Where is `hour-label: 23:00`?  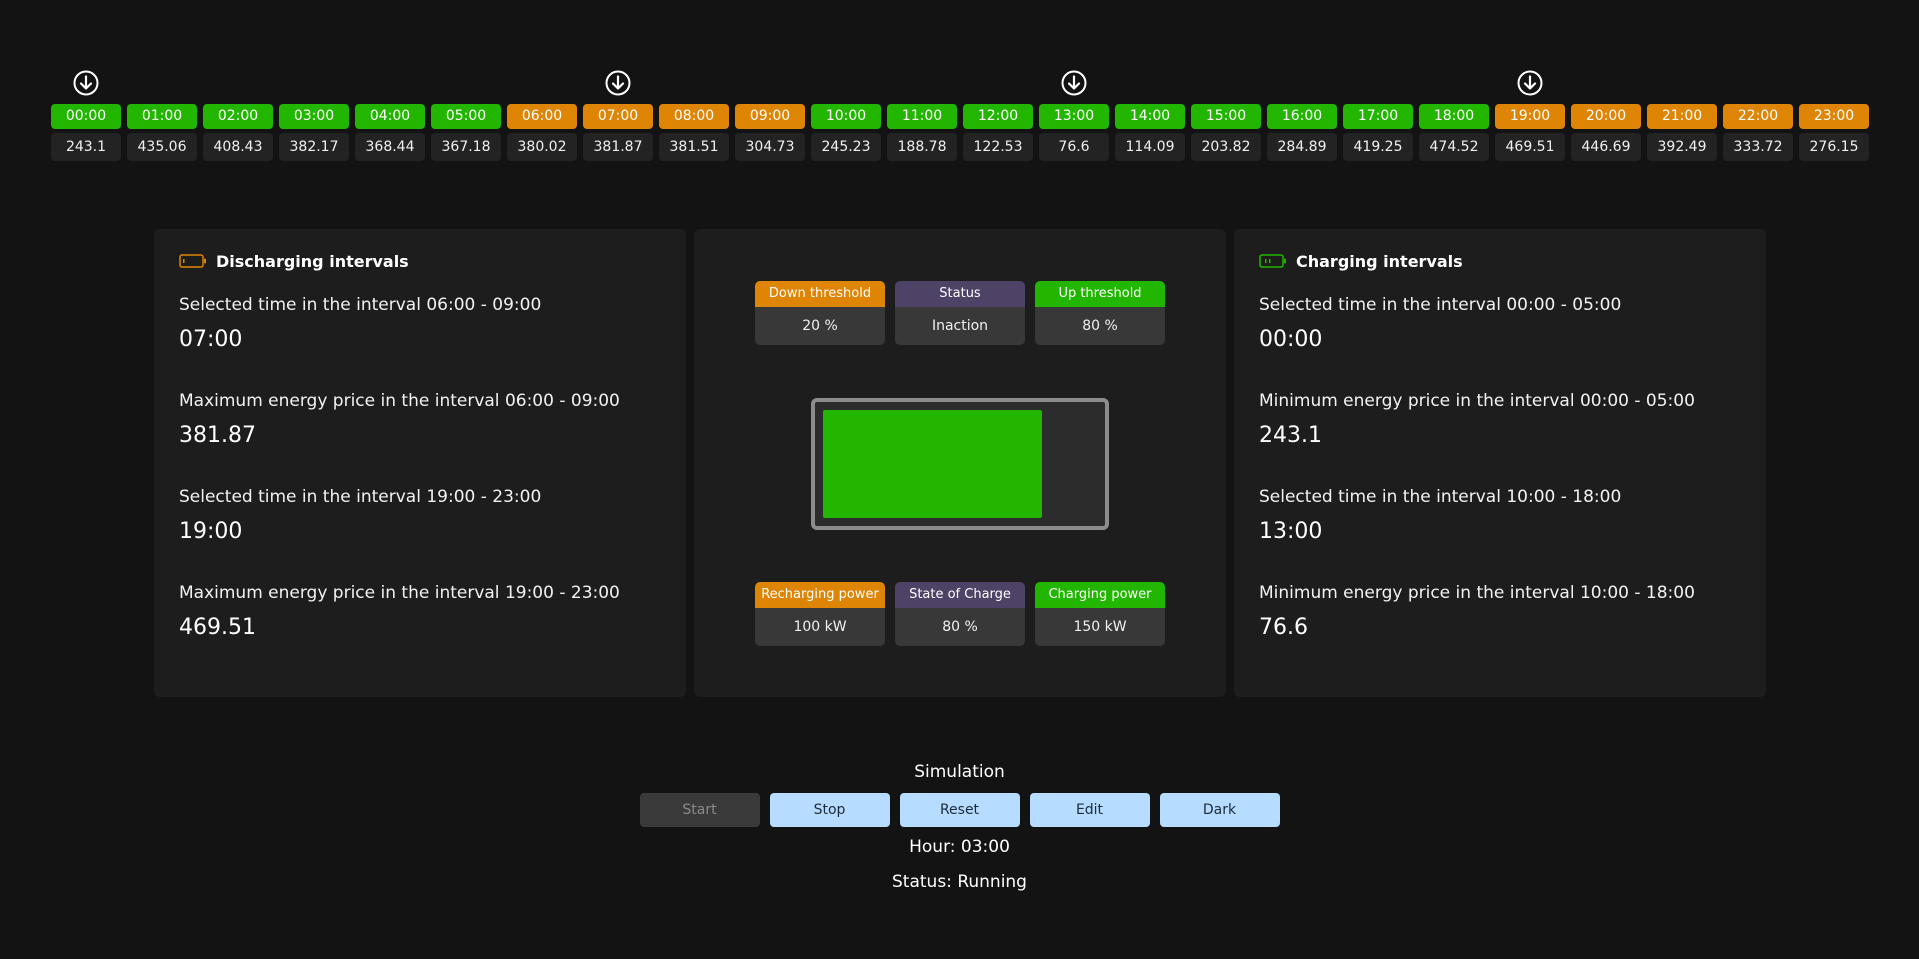 hour-label: 23:00 is located at coordinates (1834, 116).